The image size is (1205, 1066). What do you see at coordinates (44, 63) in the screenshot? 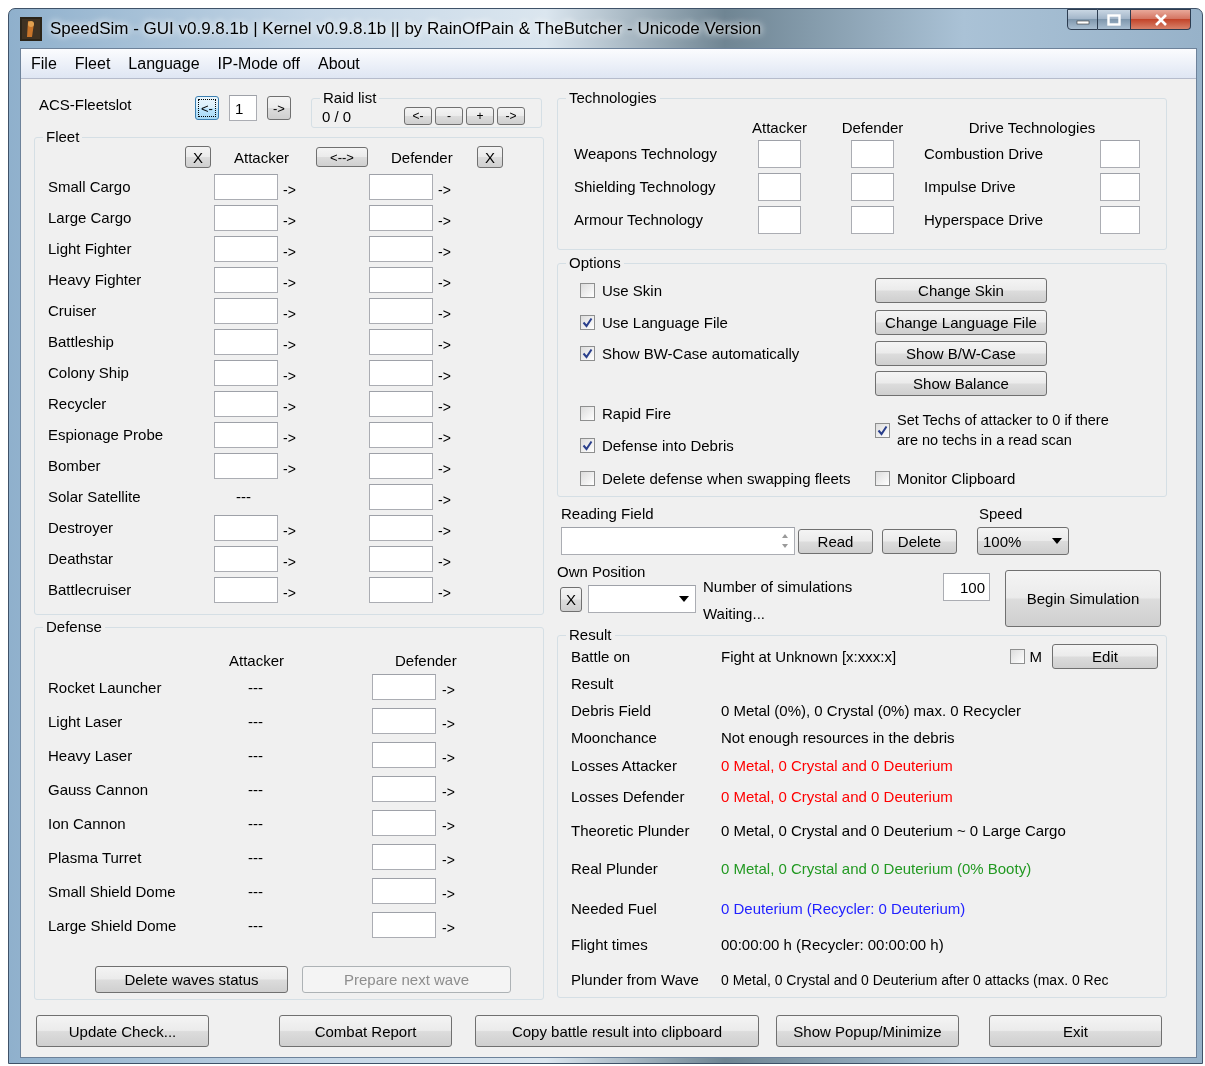
I see `menu-item: File` at bounding box center [44, 63].